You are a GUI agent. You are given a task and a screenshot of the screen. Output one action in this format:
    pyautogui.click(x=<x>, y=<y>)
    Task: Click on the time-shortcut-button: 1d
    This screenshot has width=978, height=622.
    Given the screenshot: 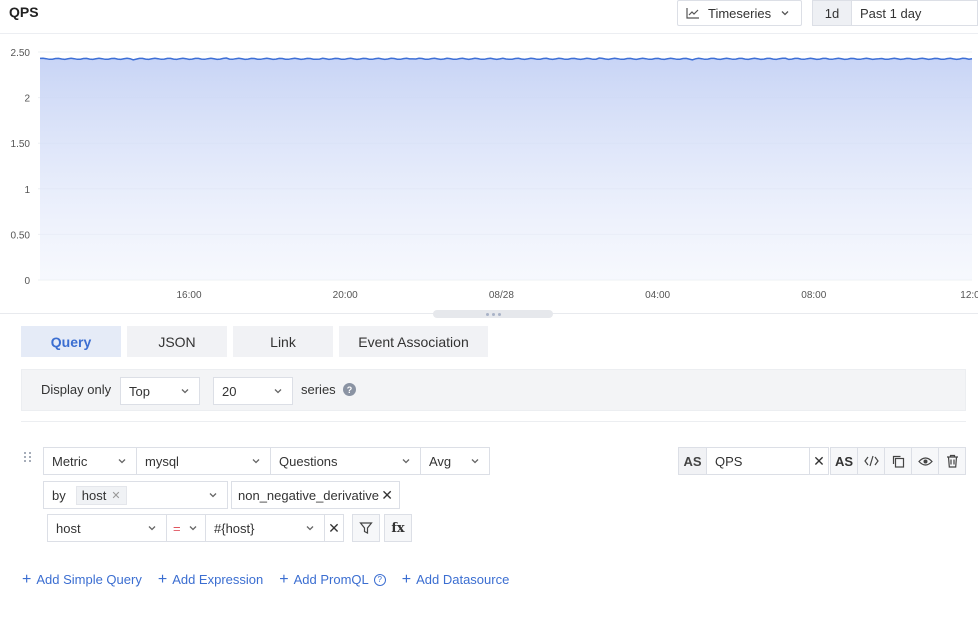 What is the action you would take?
    pyautogui.click(x=832, y=13)
    